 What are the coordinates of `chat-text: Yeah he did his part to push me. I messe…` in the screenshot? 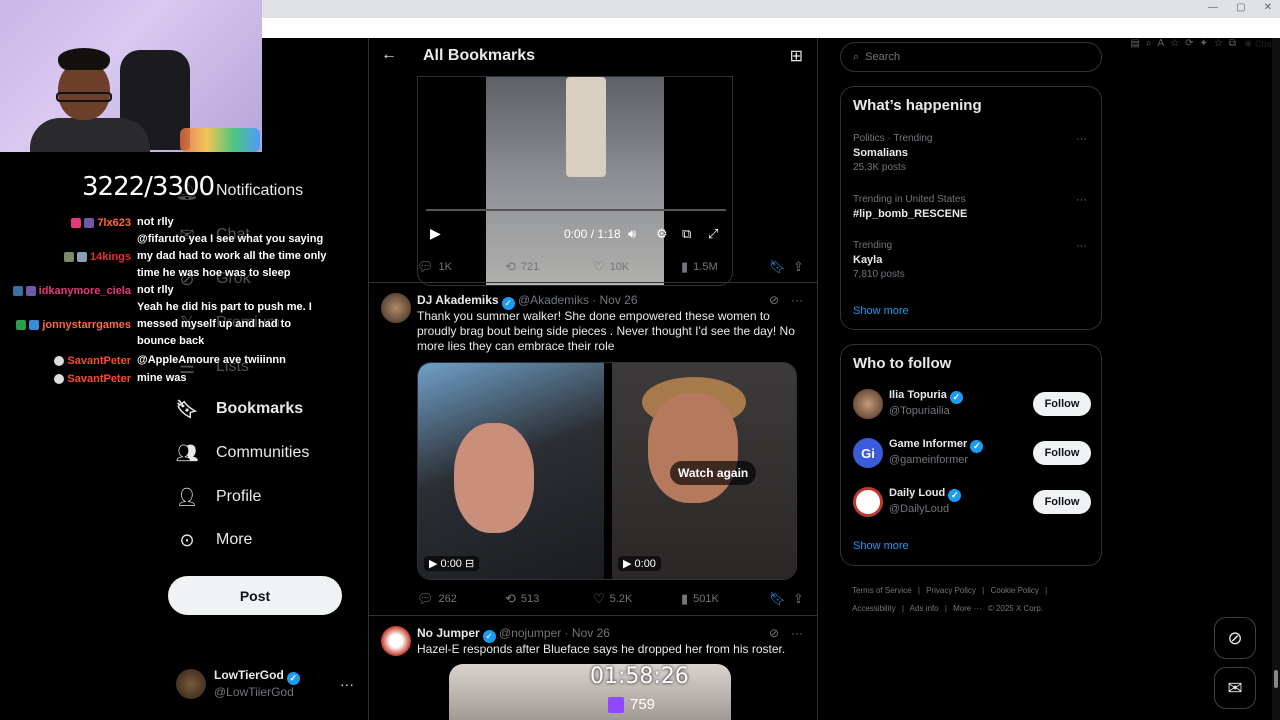 It's located at (224, 324).